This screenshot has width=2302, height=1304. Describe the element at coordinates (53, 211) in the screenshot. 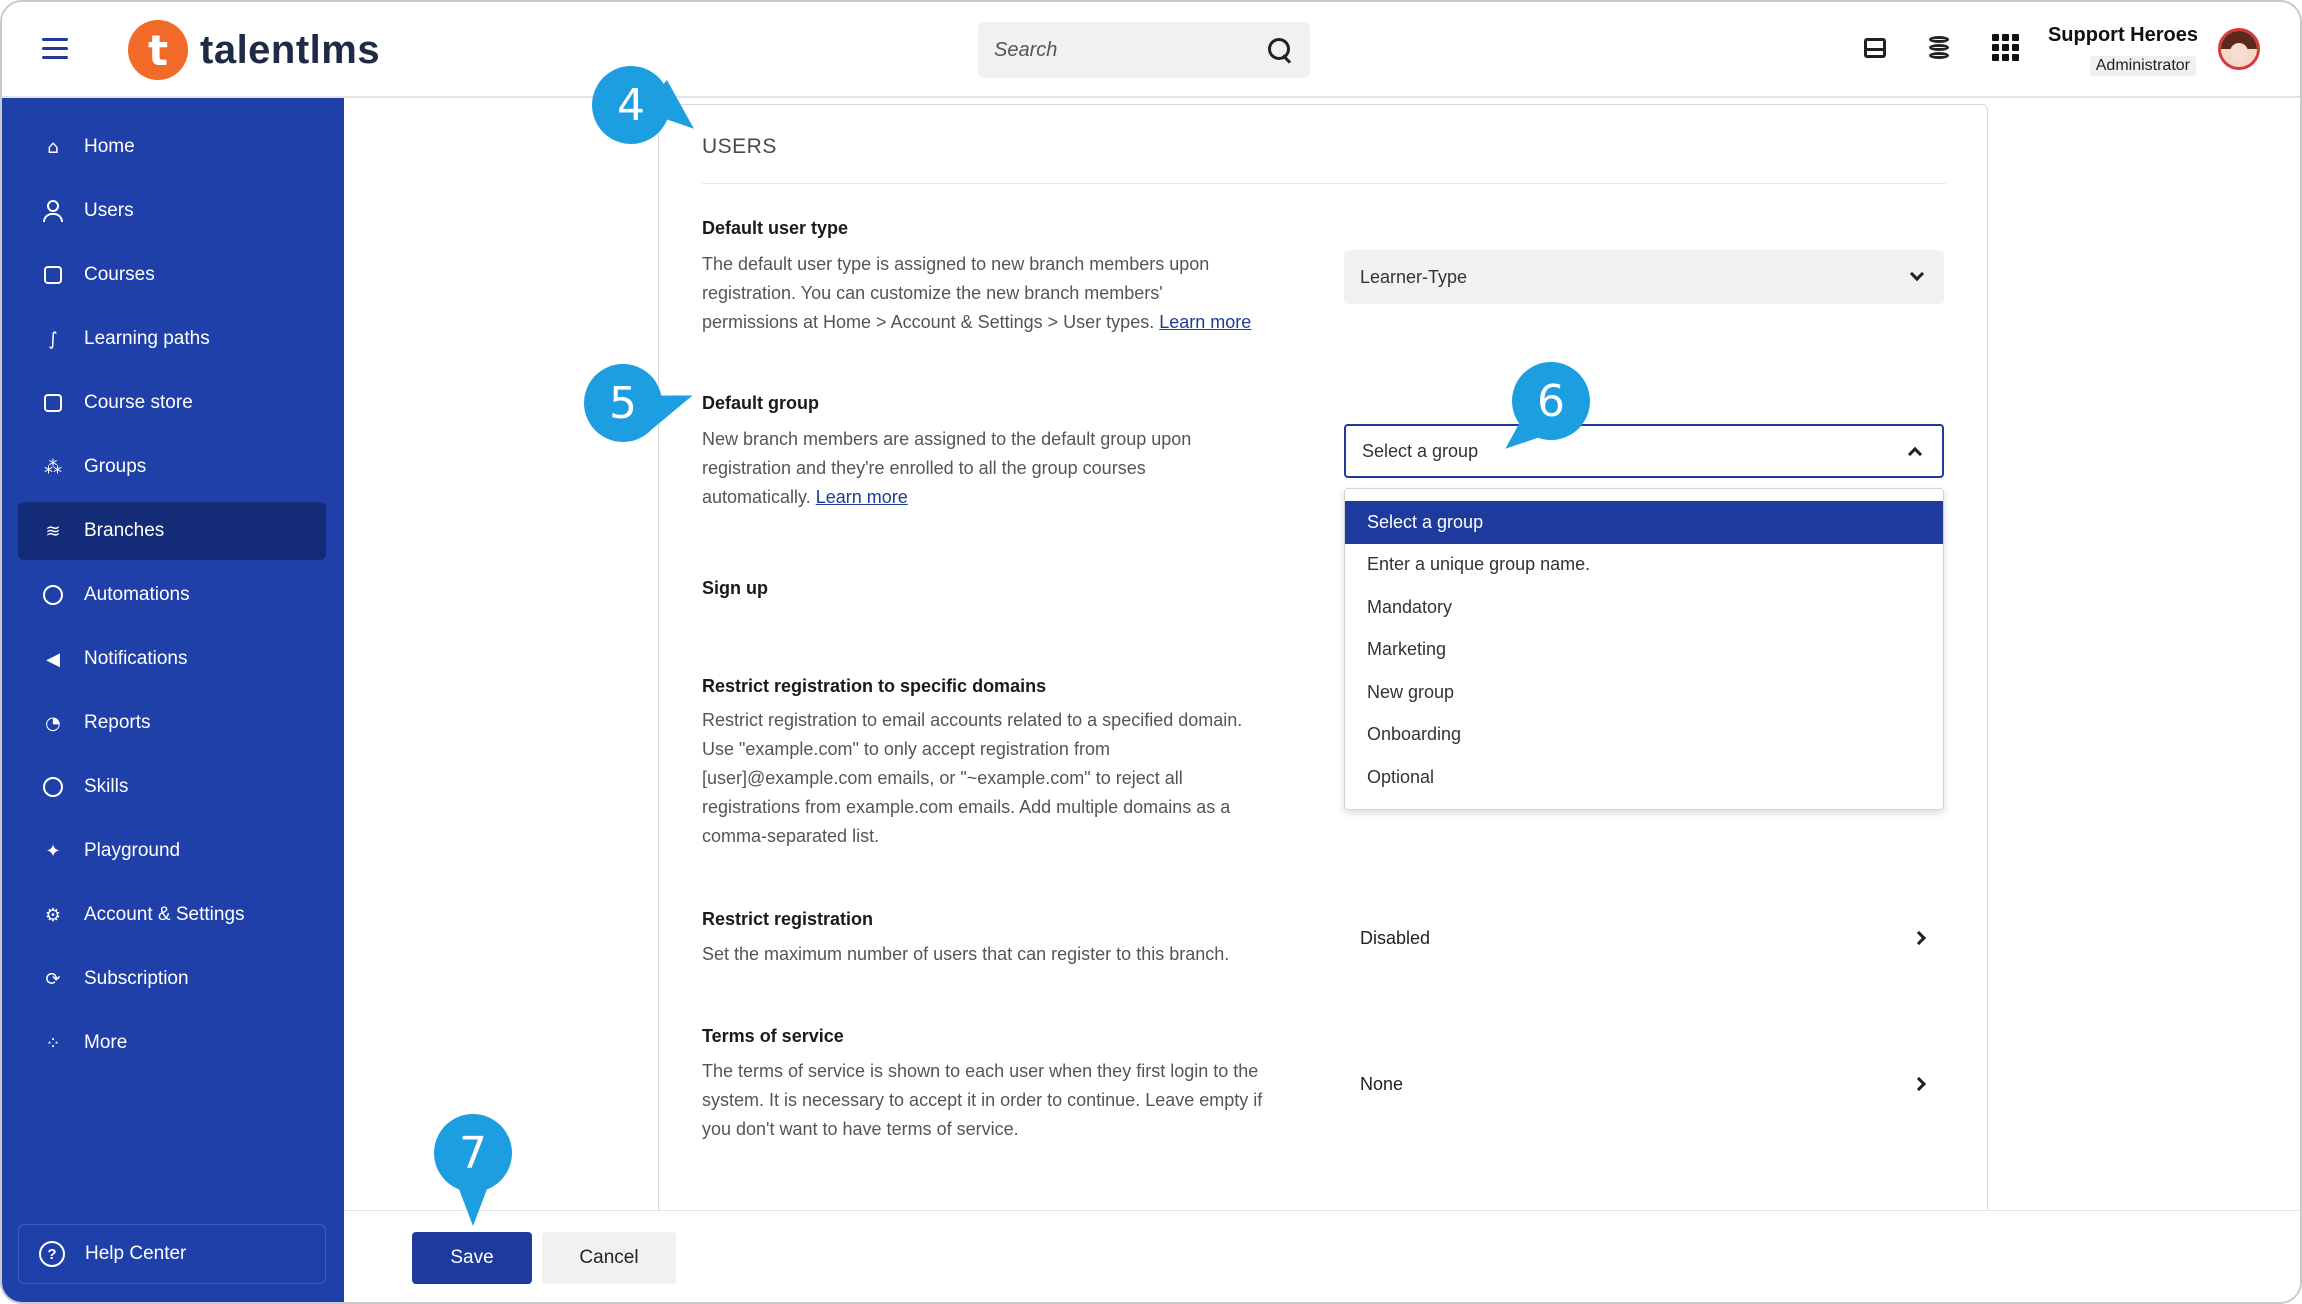

I see `user-icon` at that location.